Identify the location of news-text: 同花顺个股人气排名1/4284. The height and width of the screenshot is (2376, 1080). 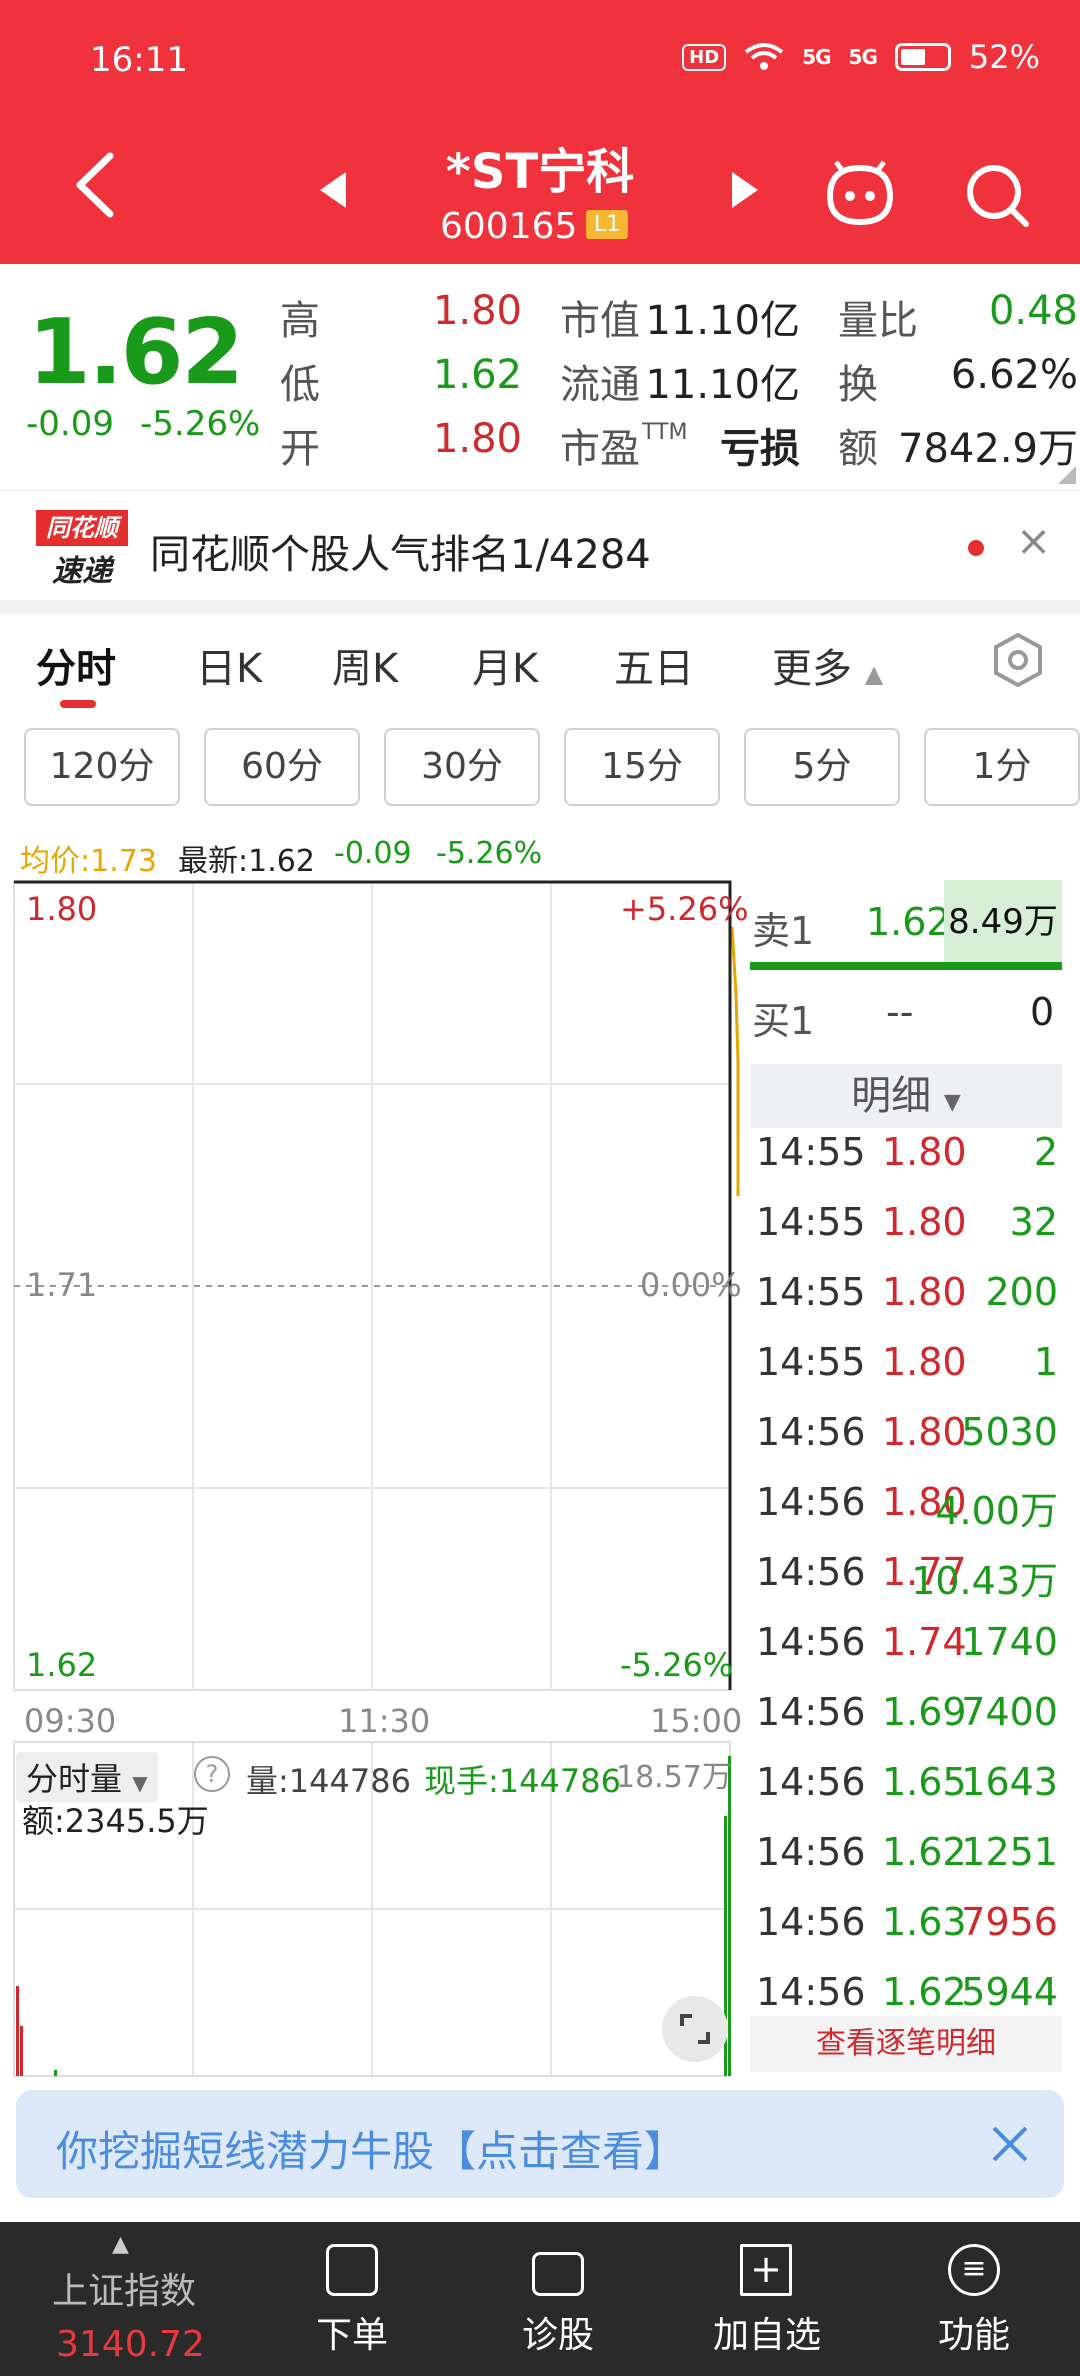
(400, 551).